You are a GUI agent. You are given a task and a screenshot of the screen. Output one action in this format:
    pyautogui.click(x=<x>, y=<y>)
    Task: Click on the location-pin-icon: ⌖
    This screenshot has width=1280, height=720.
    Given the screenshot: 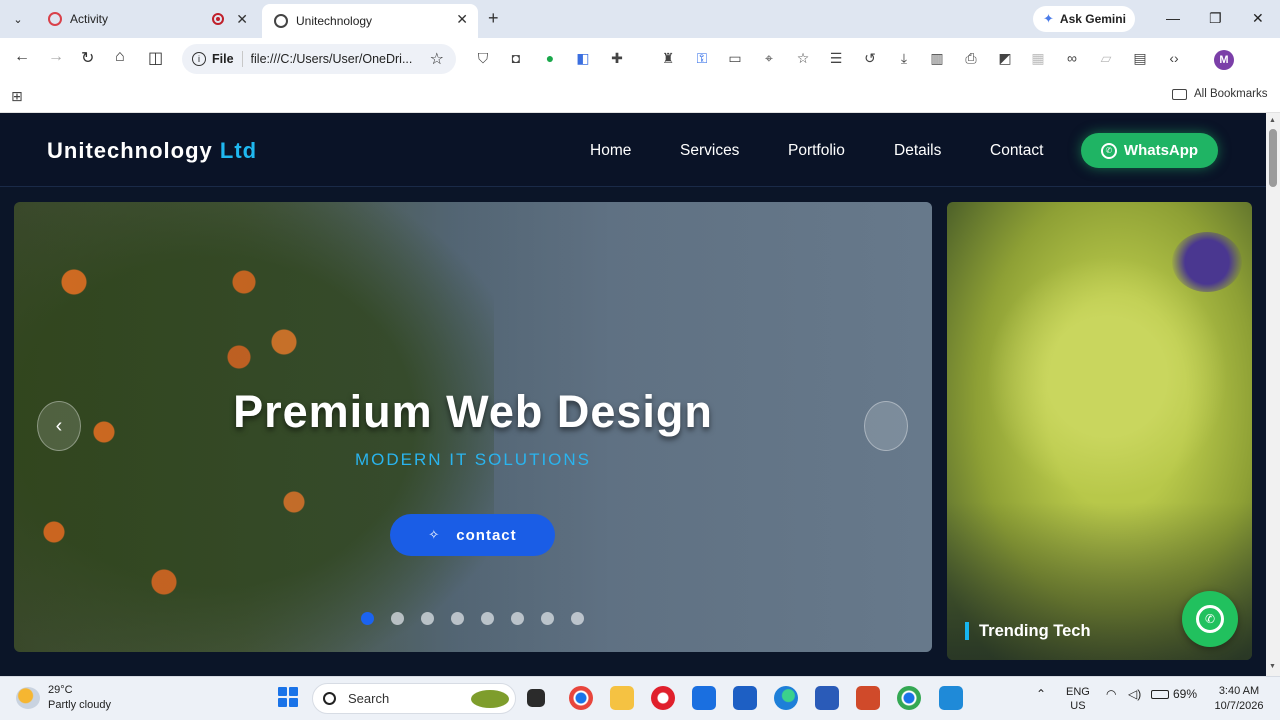 What is the action you would take?
    pyautogui.click(x=769, y=58)
    